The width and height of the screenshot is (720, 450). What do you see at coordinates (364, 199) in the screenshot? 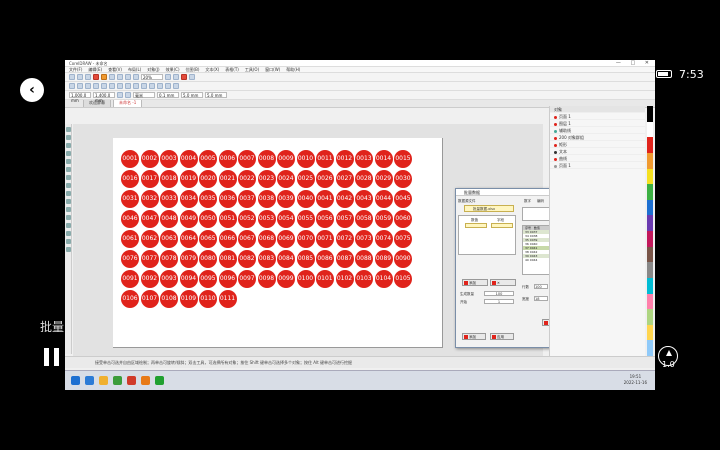
I see `number-circle: 0043` at bounding box center [364, 199].